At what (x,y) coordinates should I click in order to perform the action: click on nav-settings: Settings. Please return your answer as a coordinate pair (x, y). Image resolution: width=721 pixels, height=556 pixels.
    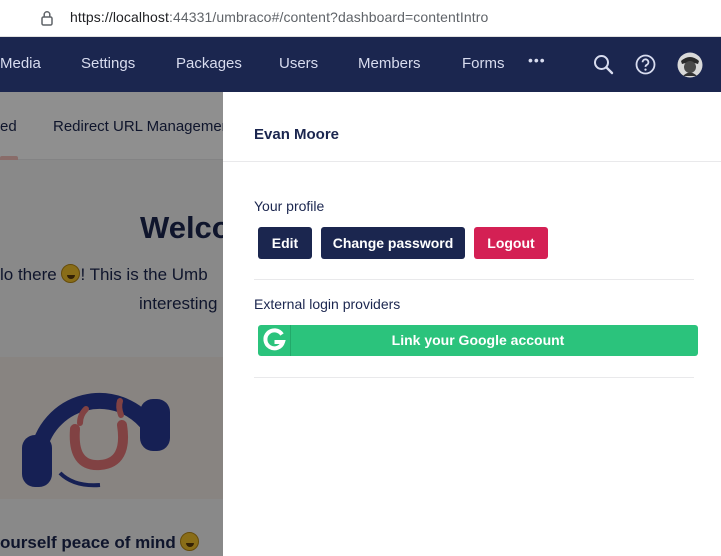
    Looking at the image, I should click on (108, 63).